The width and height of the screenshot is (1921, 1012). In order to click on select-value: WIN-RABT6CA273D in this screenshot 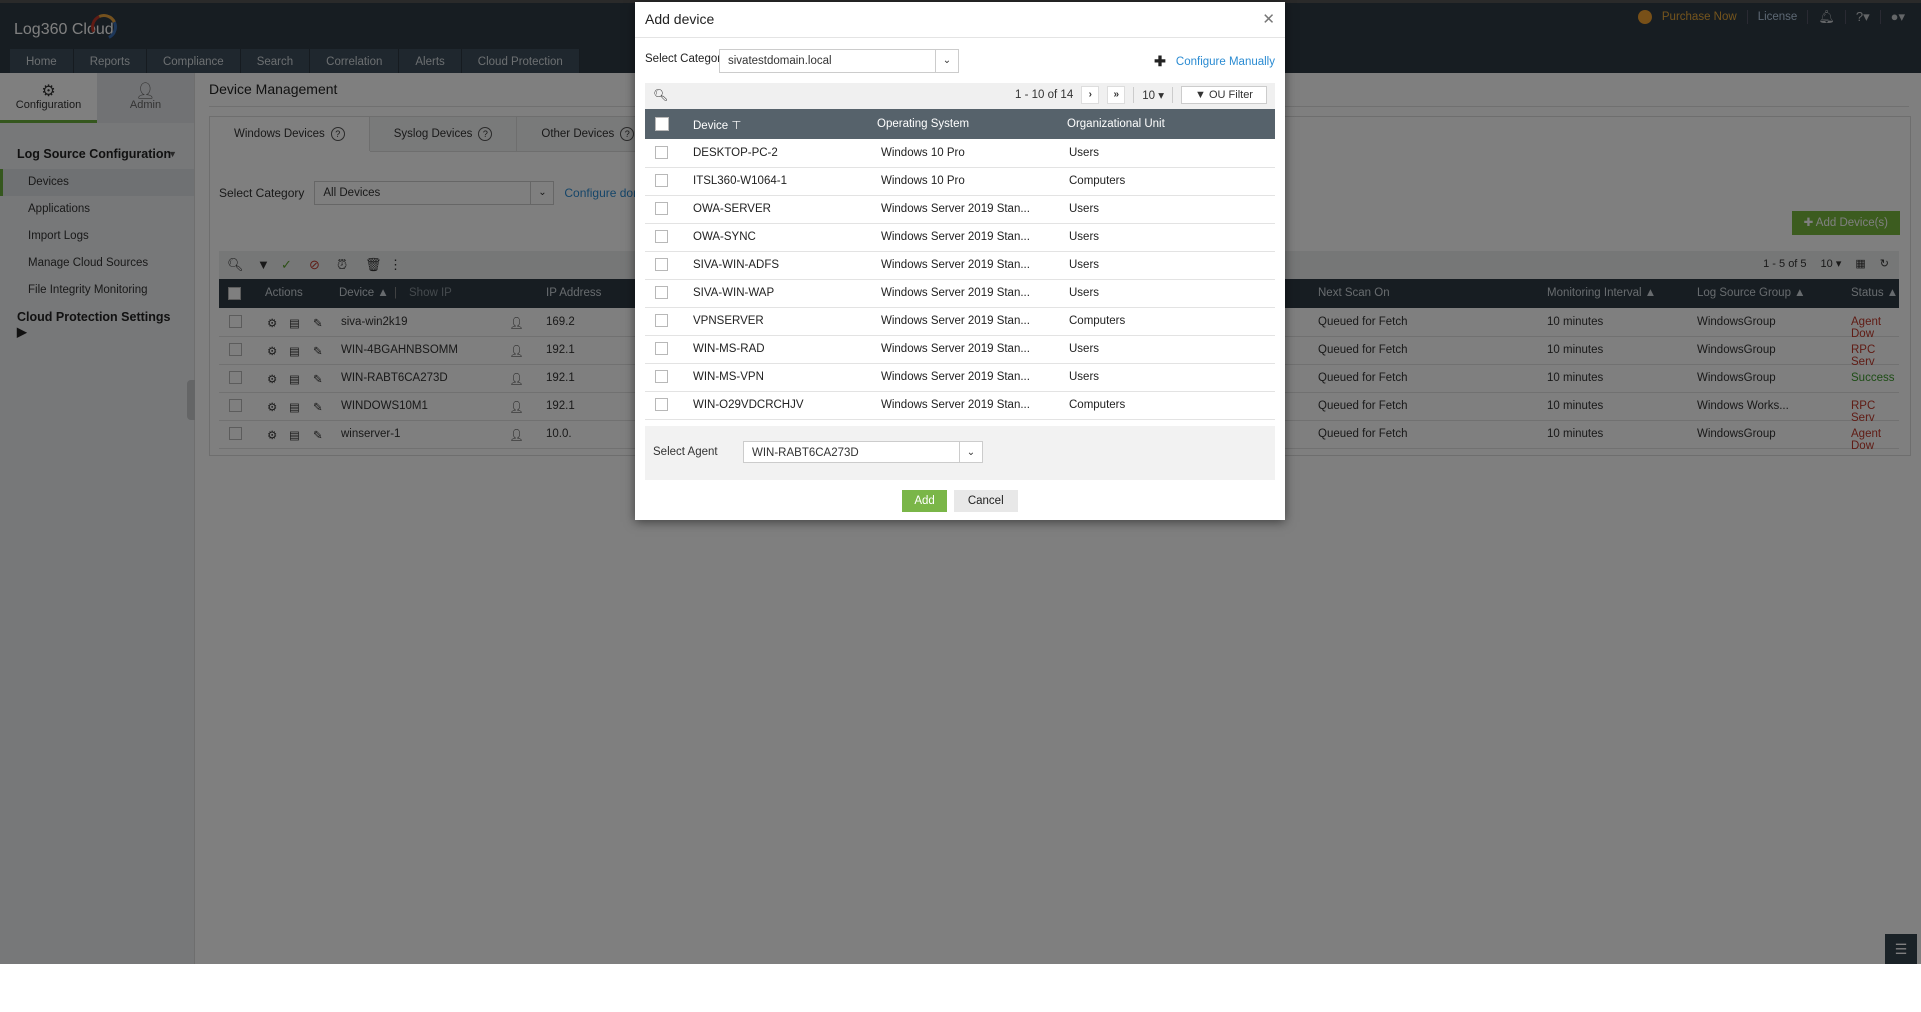, I will do `click(805, 453)`.